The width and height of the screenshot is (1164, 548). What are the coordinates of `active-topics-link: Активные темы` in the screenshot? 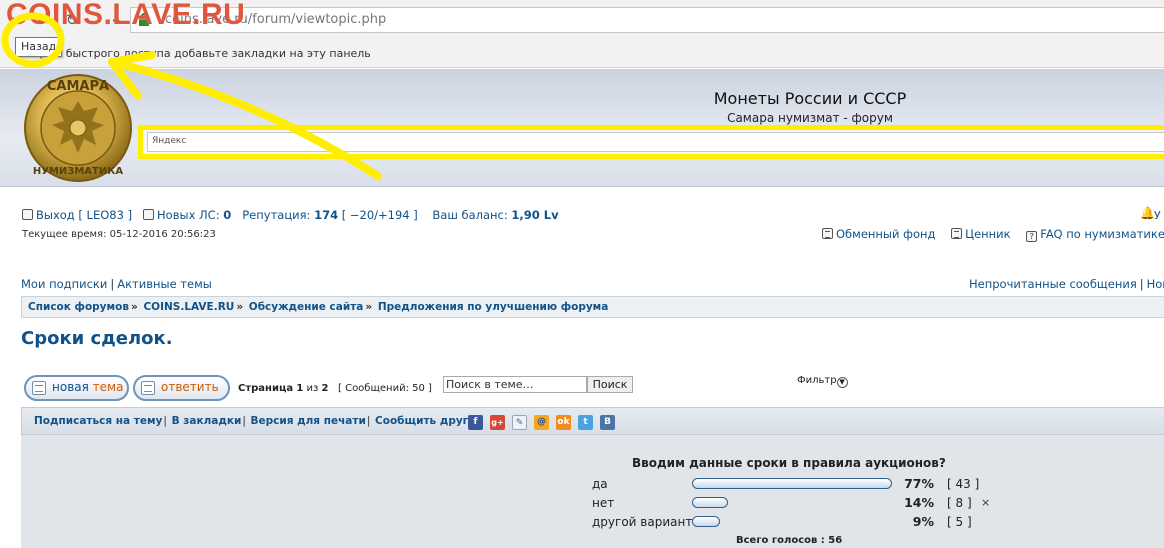 It's located at (164, 284).